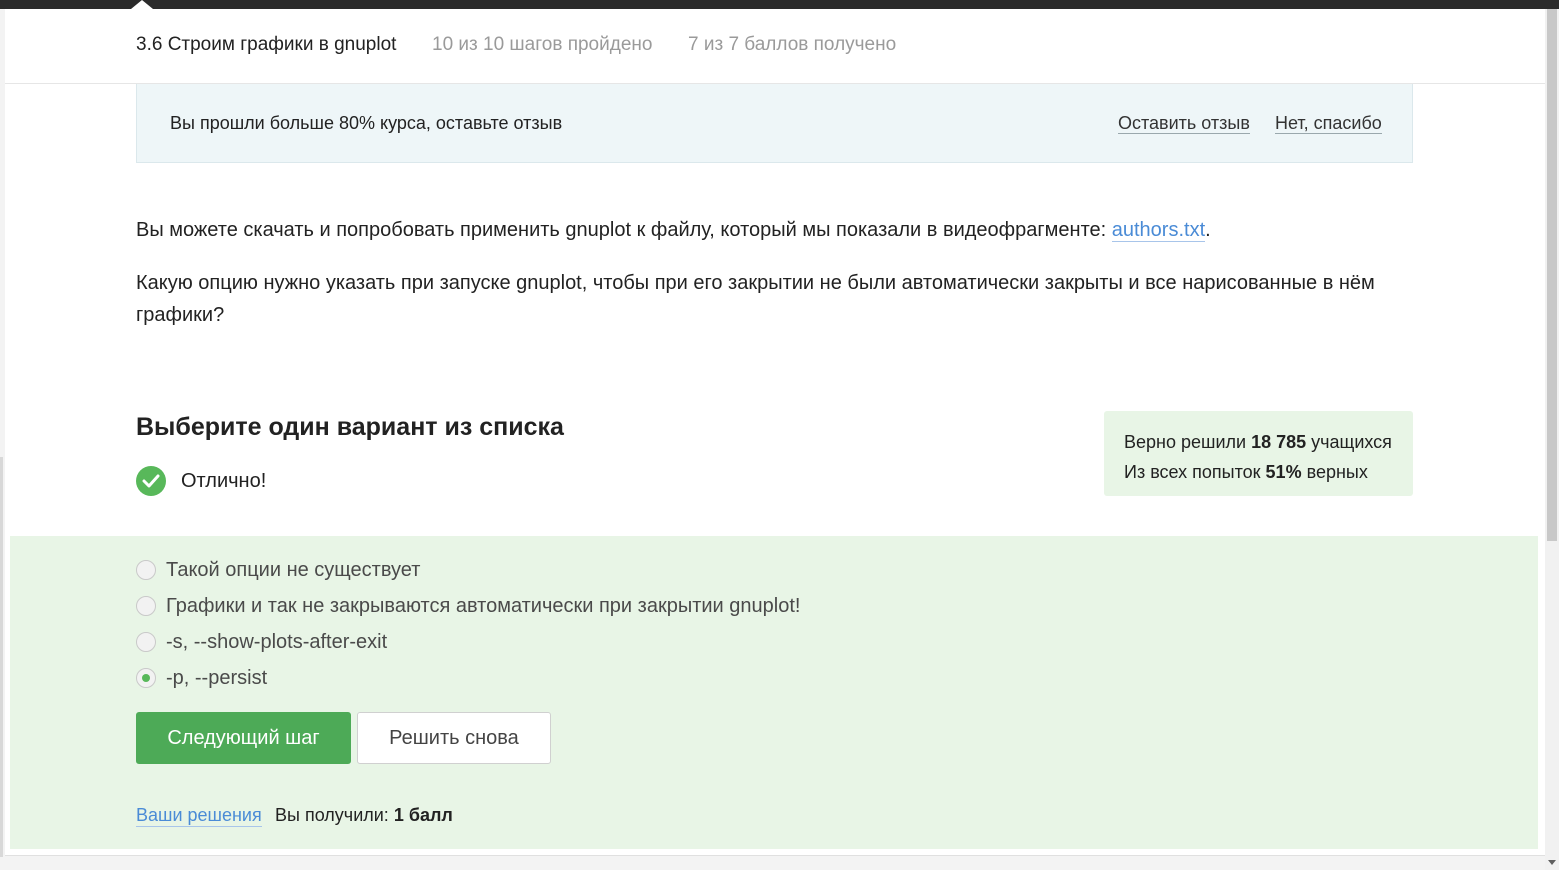 Image resolution: width=1559 pixels, height=870 pixels. What do you see at coordinates (1552, 275) in the screenshot?
I see `scrollbar-thumb` at bounding box center [1552, 275].